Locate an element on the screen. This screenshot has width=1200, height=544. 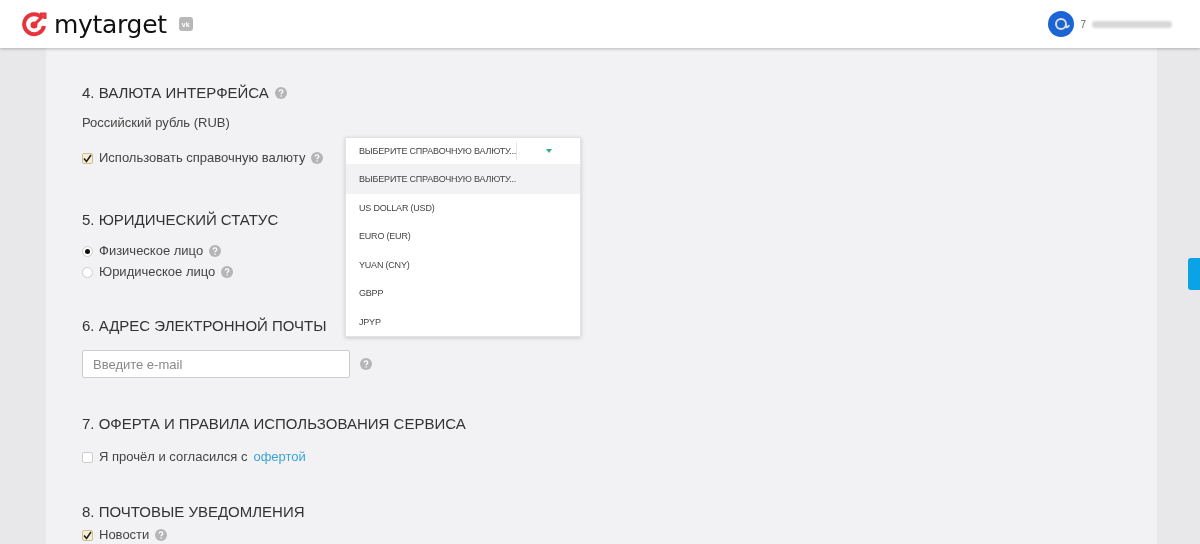
side-tab is located at coordinates (1194, 274).